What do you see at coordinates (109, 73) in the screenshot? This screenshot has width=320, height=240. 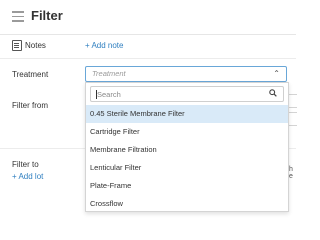 I see `treatment-select-placeholder: Treatment` at bounding box center [109, 73].